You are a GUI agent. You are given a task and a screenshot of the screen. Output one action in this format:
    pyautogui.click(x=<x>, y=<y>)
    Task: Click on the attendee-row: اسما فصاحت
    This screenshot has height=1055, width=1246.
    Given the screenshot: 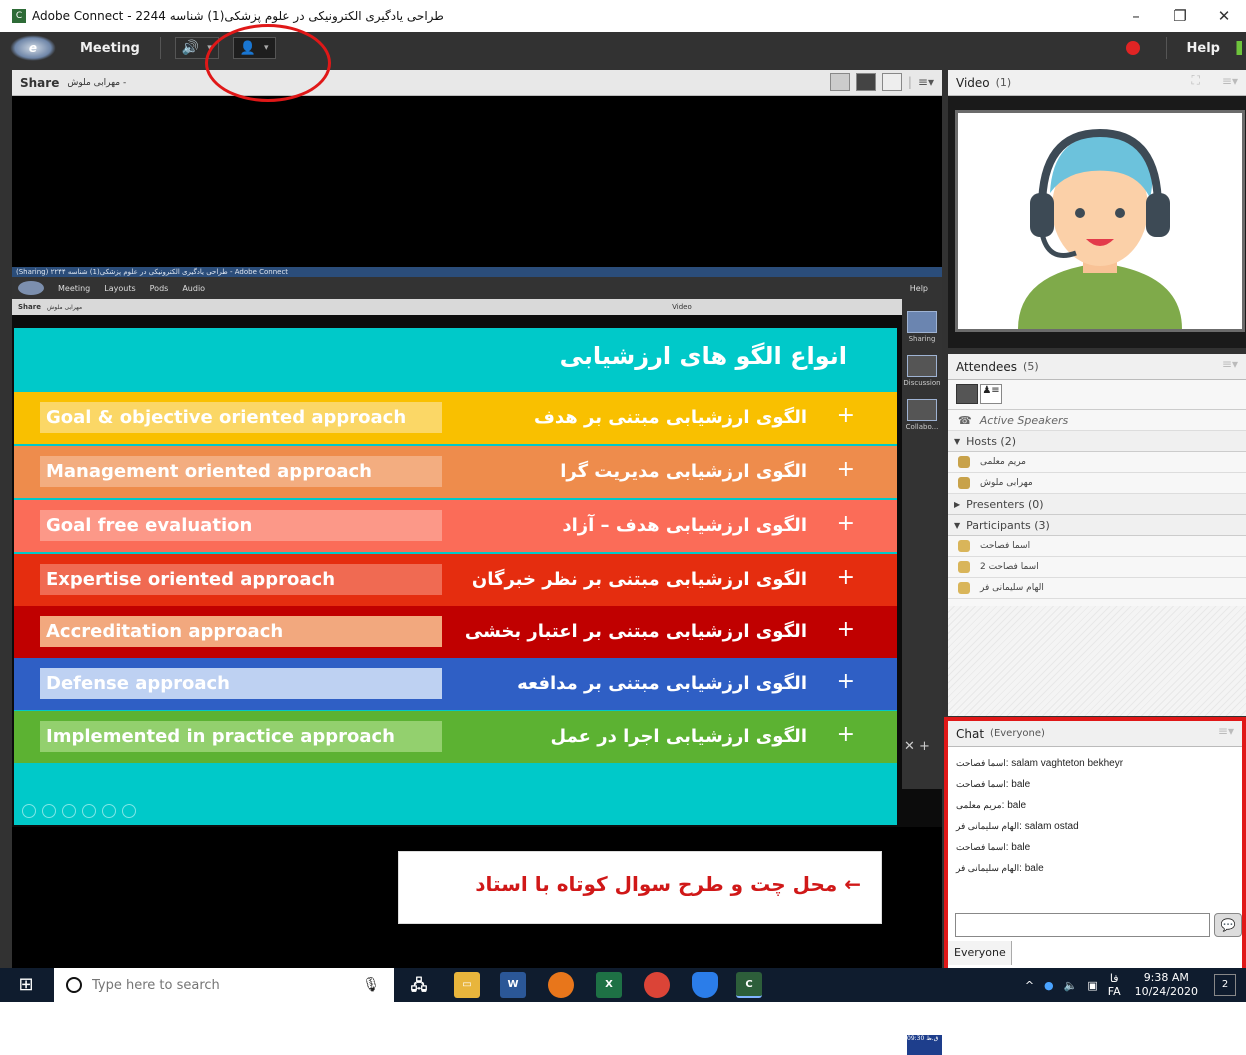 What is the action you would take?
    pyautogui.click(x=1097, y=546)
    